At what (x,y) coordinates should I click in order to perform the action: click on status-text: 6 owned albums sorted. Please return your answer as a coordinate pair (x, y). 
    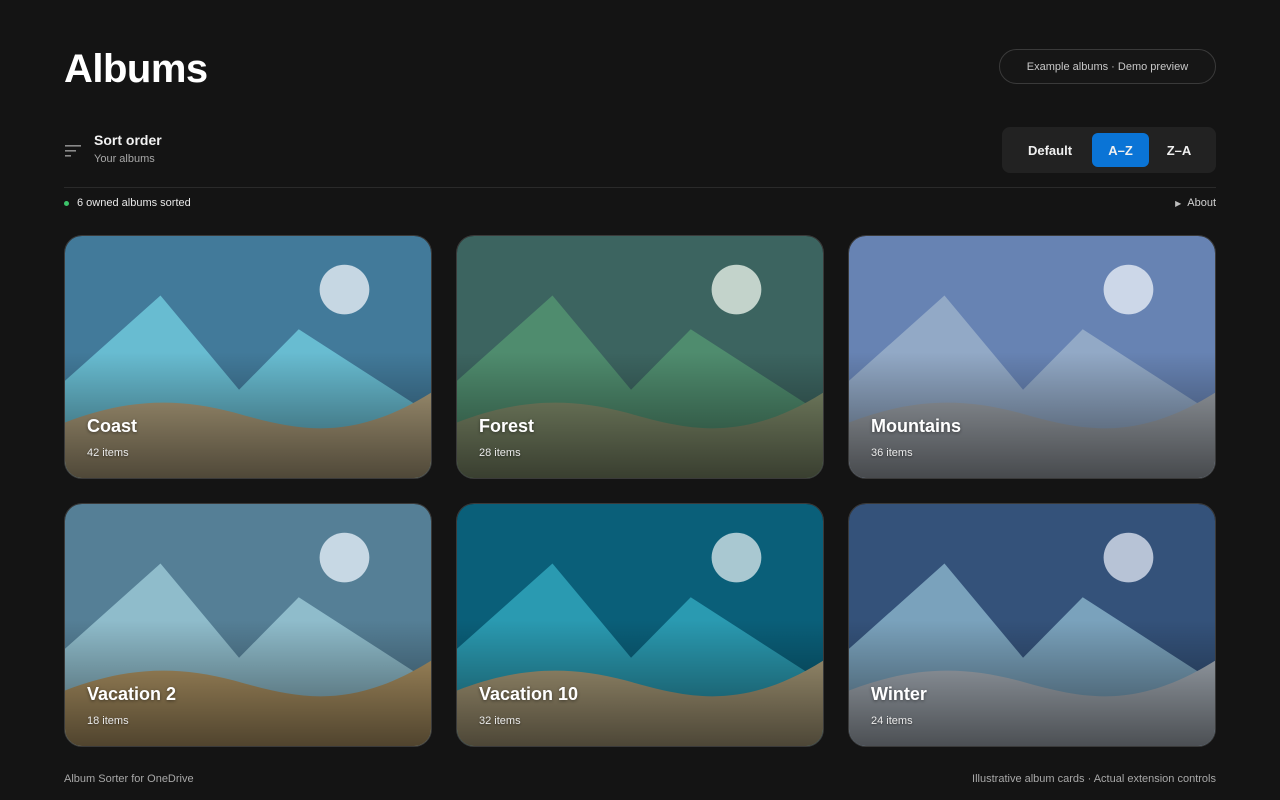
    Looking at the image, I should click on (134, 203).